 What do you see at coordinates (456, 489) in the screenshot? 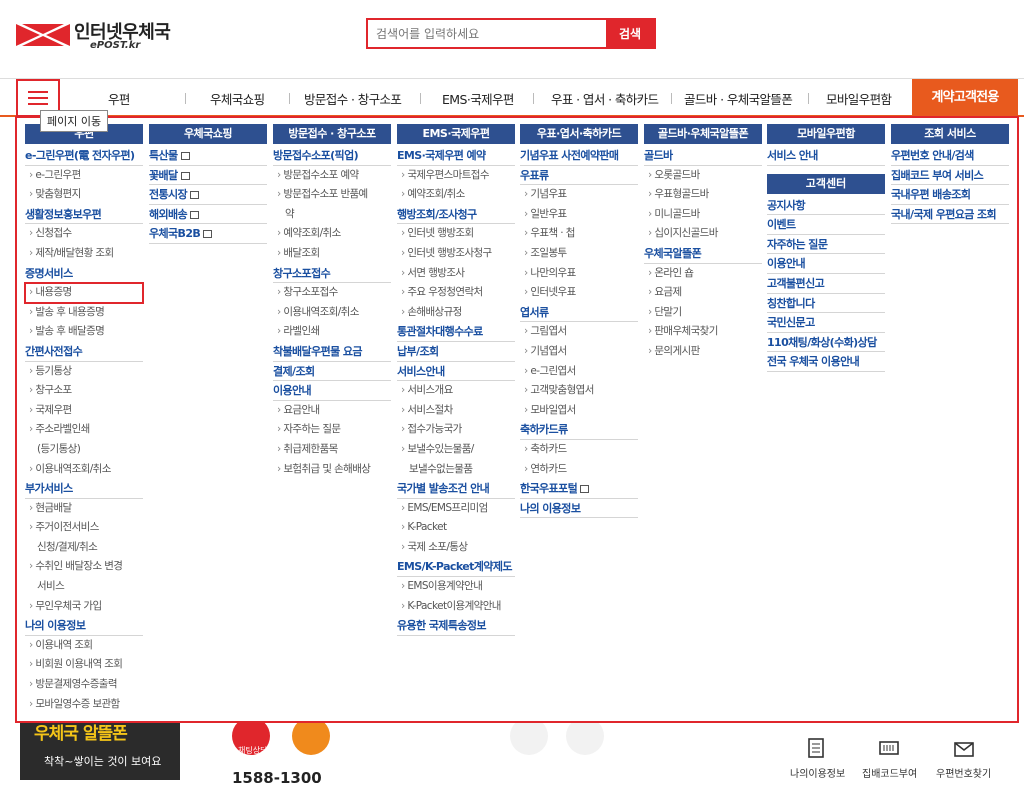
I see `menu-section-link: 국가별 발송조건 안내` at bounding box center [456, 489].